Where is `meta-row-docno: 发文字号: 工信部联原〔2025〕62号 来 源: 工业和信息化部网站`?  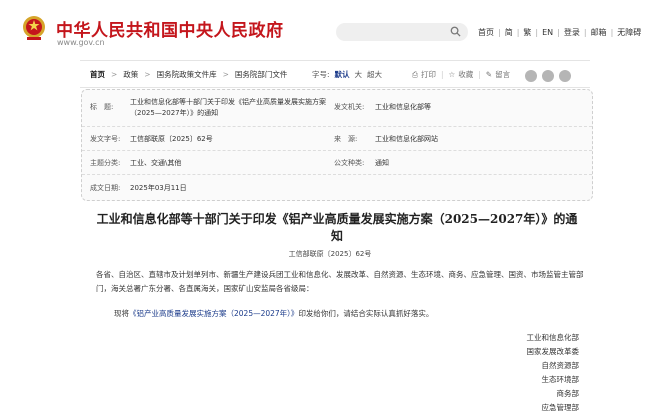 meta-row-docno: 发文字号: 工信部联原〔2025〕62号 来 源: 工业和信息化部网站 is located at coordinates (337, 138).